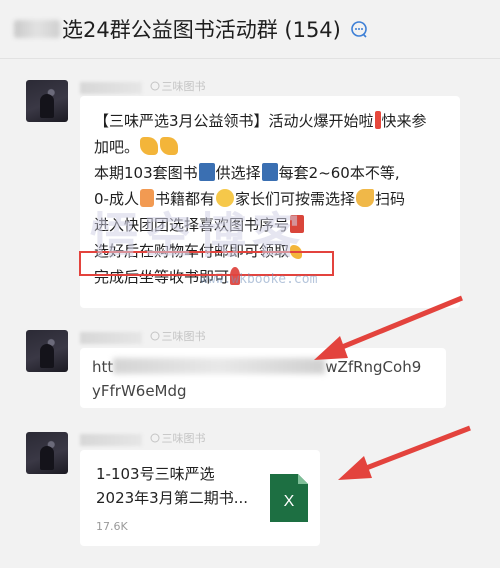  Describe the element at coordinates (365, 198) in the screenshot. I see `muscle-icon` at that location.